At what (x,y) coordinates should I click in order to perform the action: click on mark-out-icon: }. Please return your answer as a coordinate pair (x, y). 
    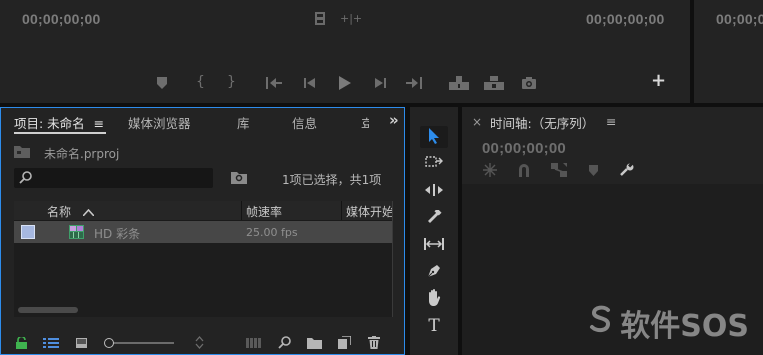
    Looking at the image, I should click on (231, 82).